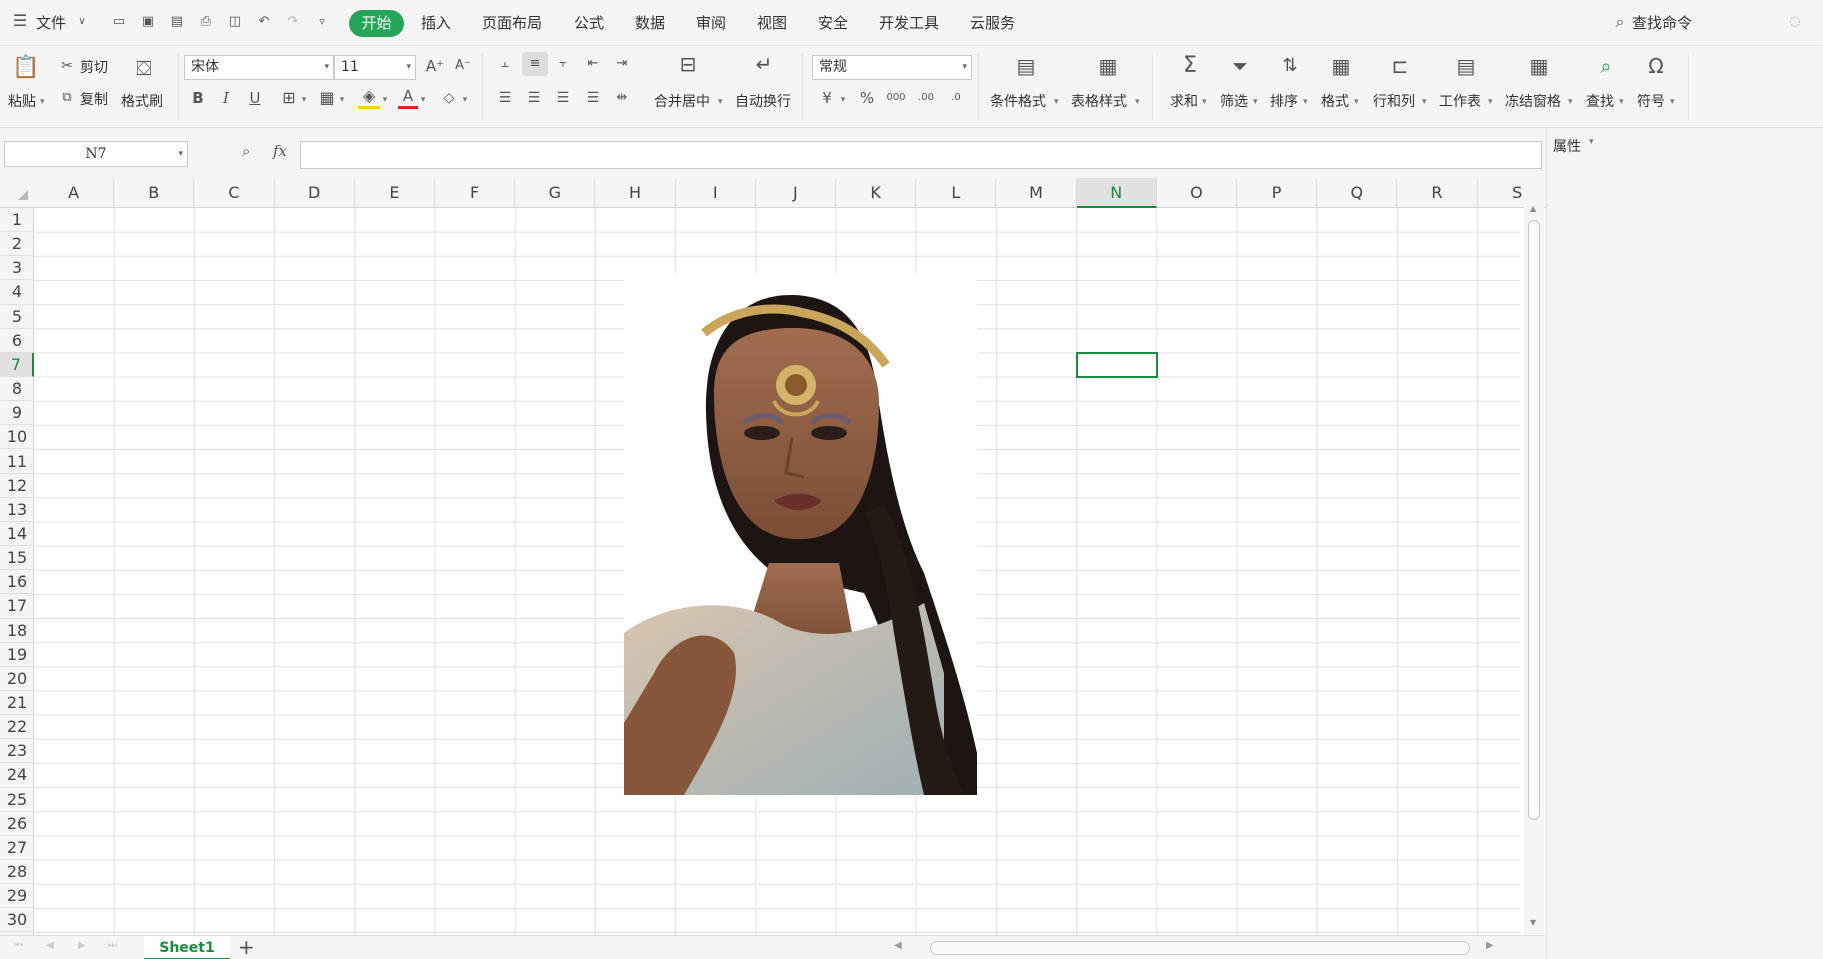  What do you see at coordinates (17, 220) in the screenshot?
I see `row-header-1: 1` at bounding box center [17, 220].